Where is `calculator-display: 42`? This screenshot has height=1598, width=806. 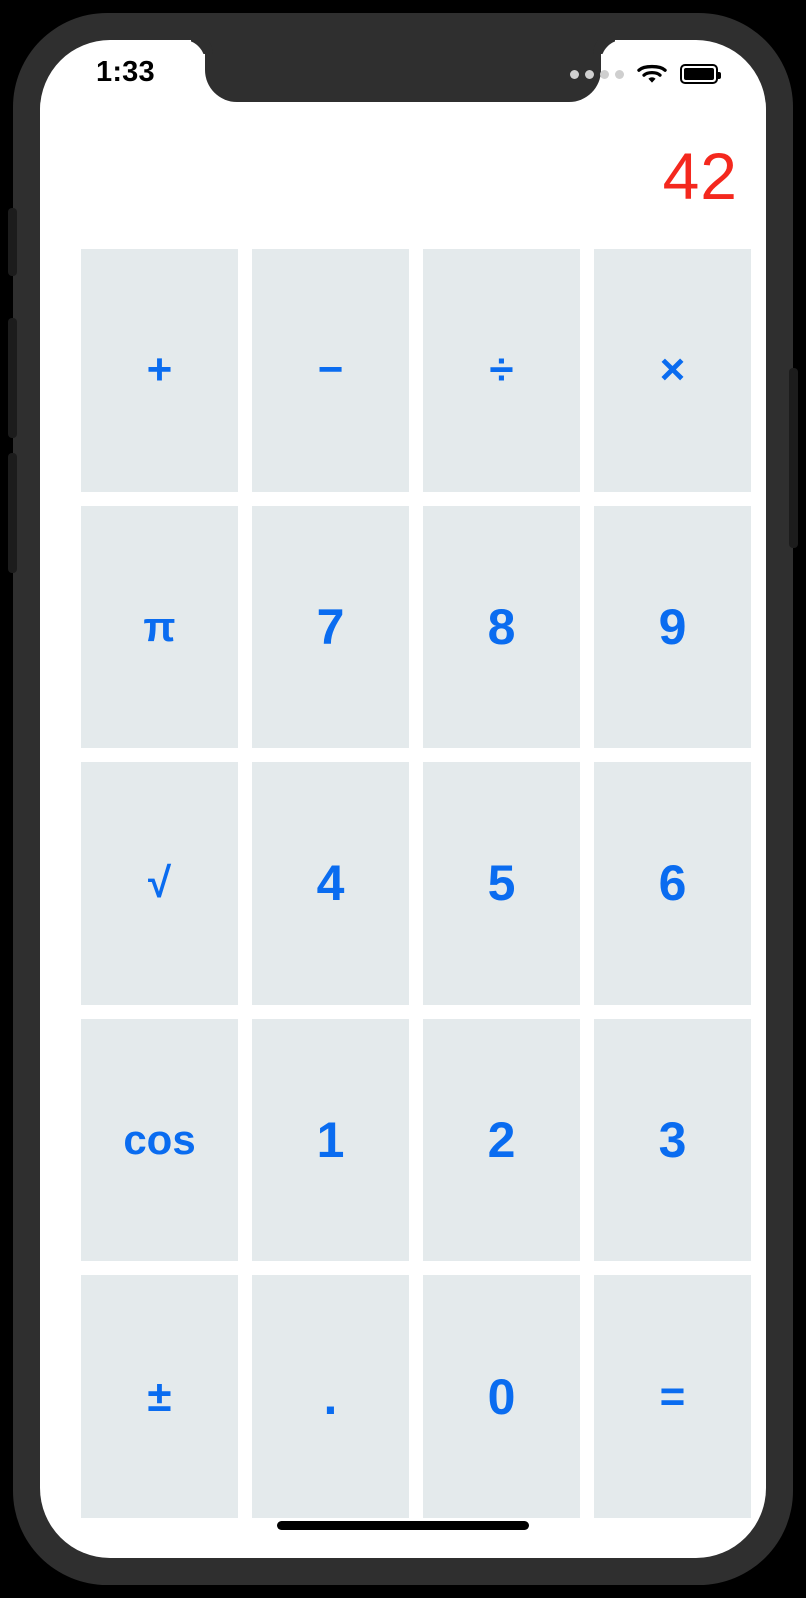 calculator-display: 42 is located at coordinates (403, 176).